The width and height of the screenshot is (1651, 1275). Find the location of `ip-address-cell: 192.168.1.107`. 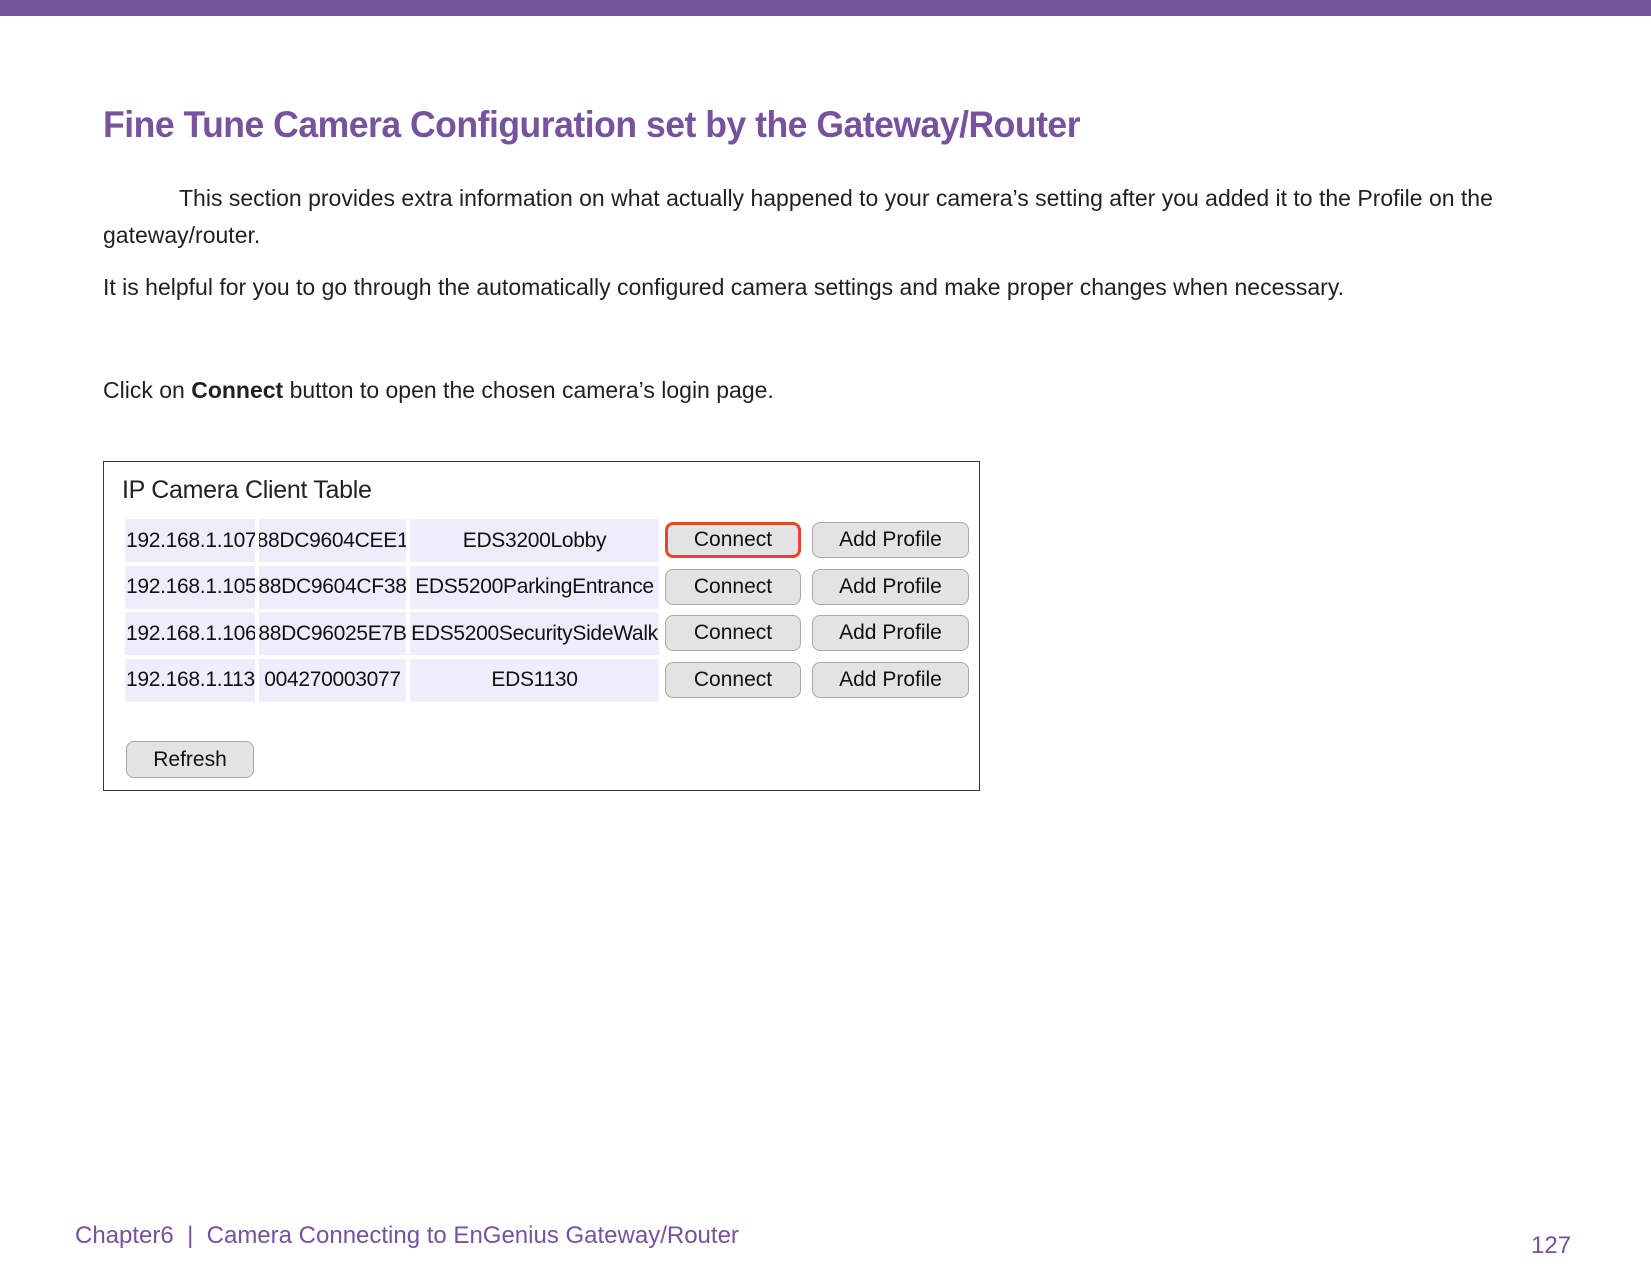

ip-address-cell: 192.168.1.107 is located at coordinates (190, 540).